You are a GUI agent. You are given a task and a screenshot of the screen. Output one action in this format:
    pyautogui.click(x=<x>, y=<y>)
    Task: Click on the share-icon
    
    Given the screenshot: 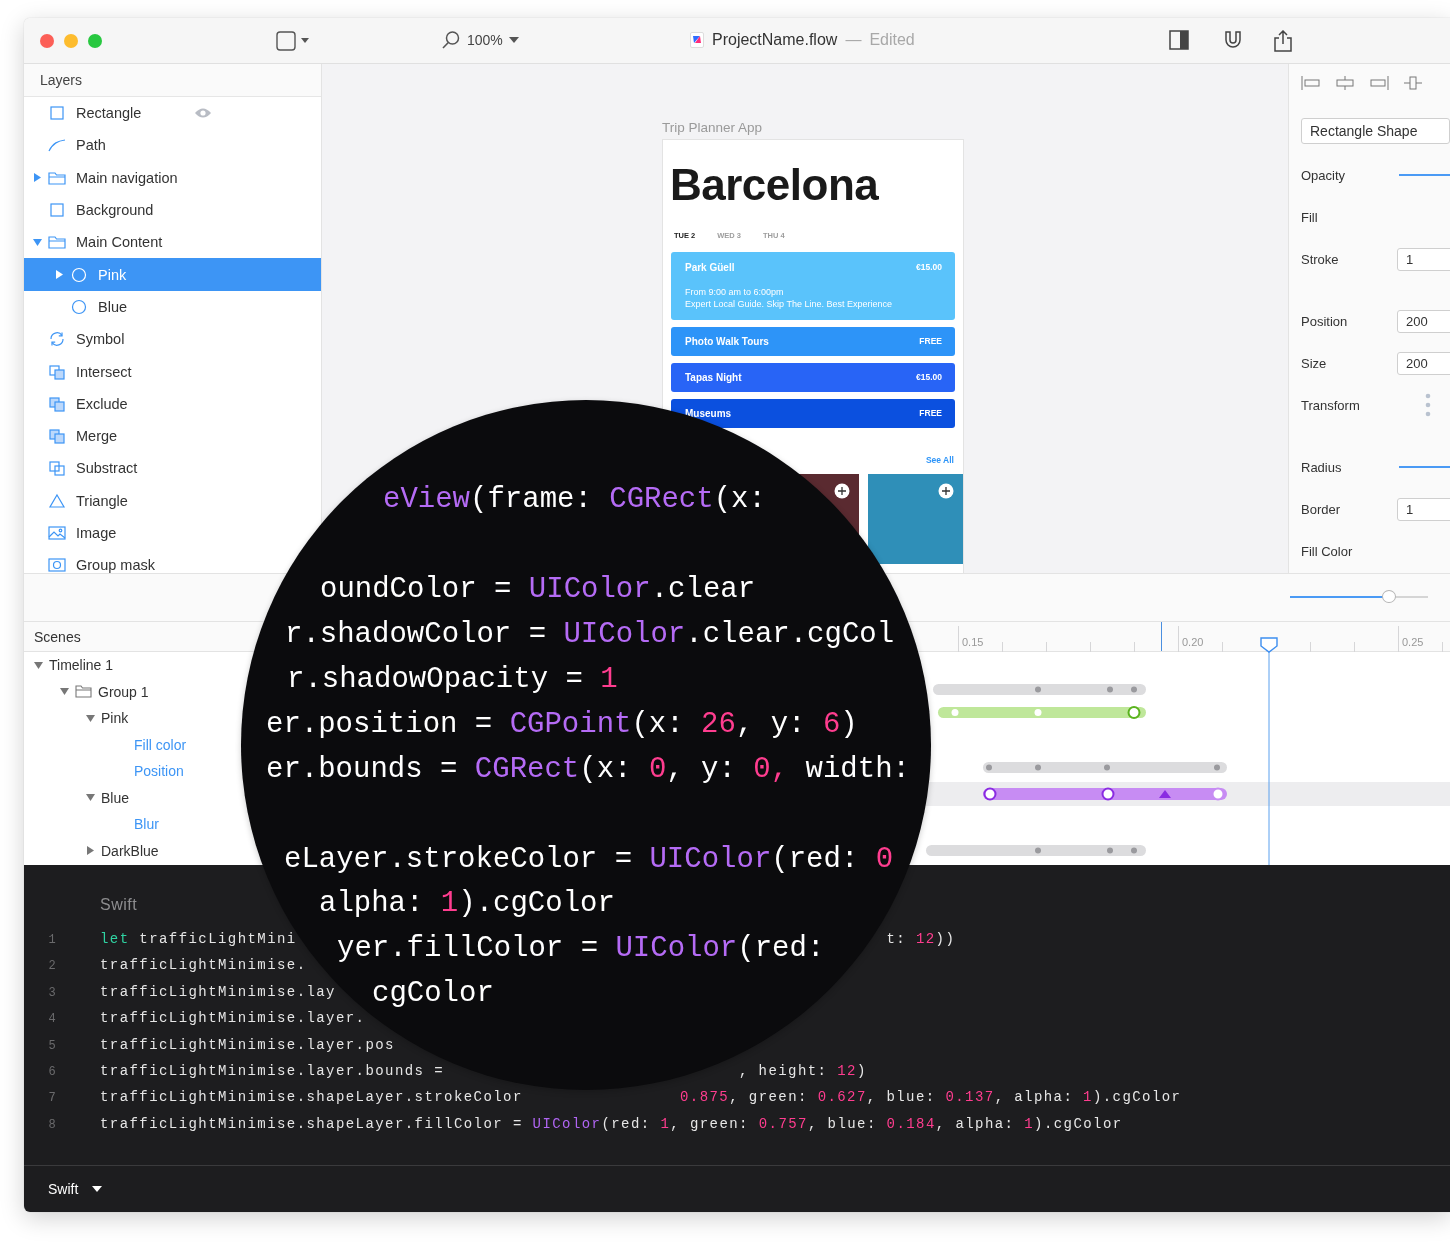 What is the action you would take?
    pyautogui.click(x=1283, y=42)
    